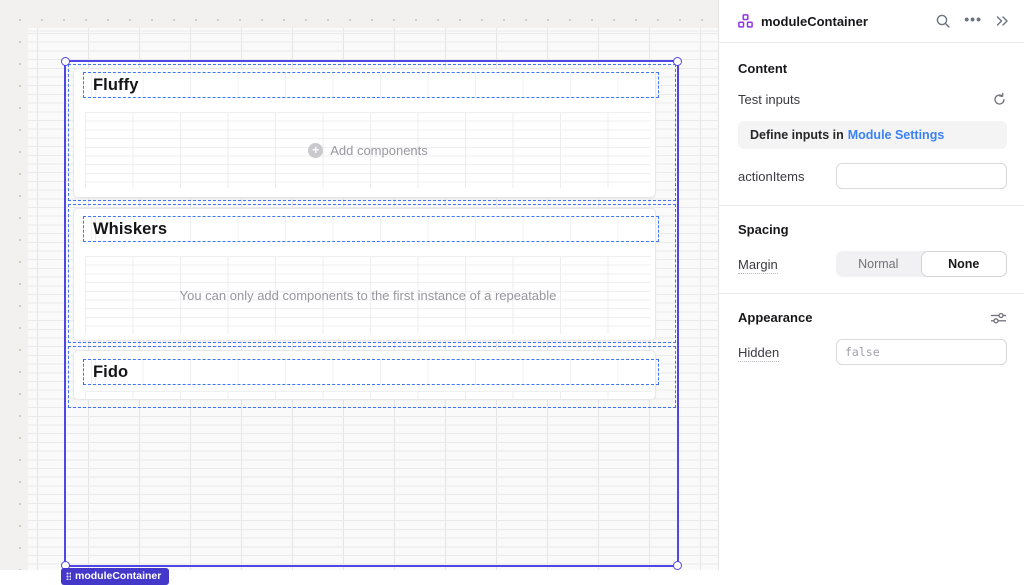 This screenshot has height=585, width=1024. What do you see at coordinates (871, 21) in the screenshot?
I see `inspector-header: moduleContainer •••` at bounding box center [871, 21].